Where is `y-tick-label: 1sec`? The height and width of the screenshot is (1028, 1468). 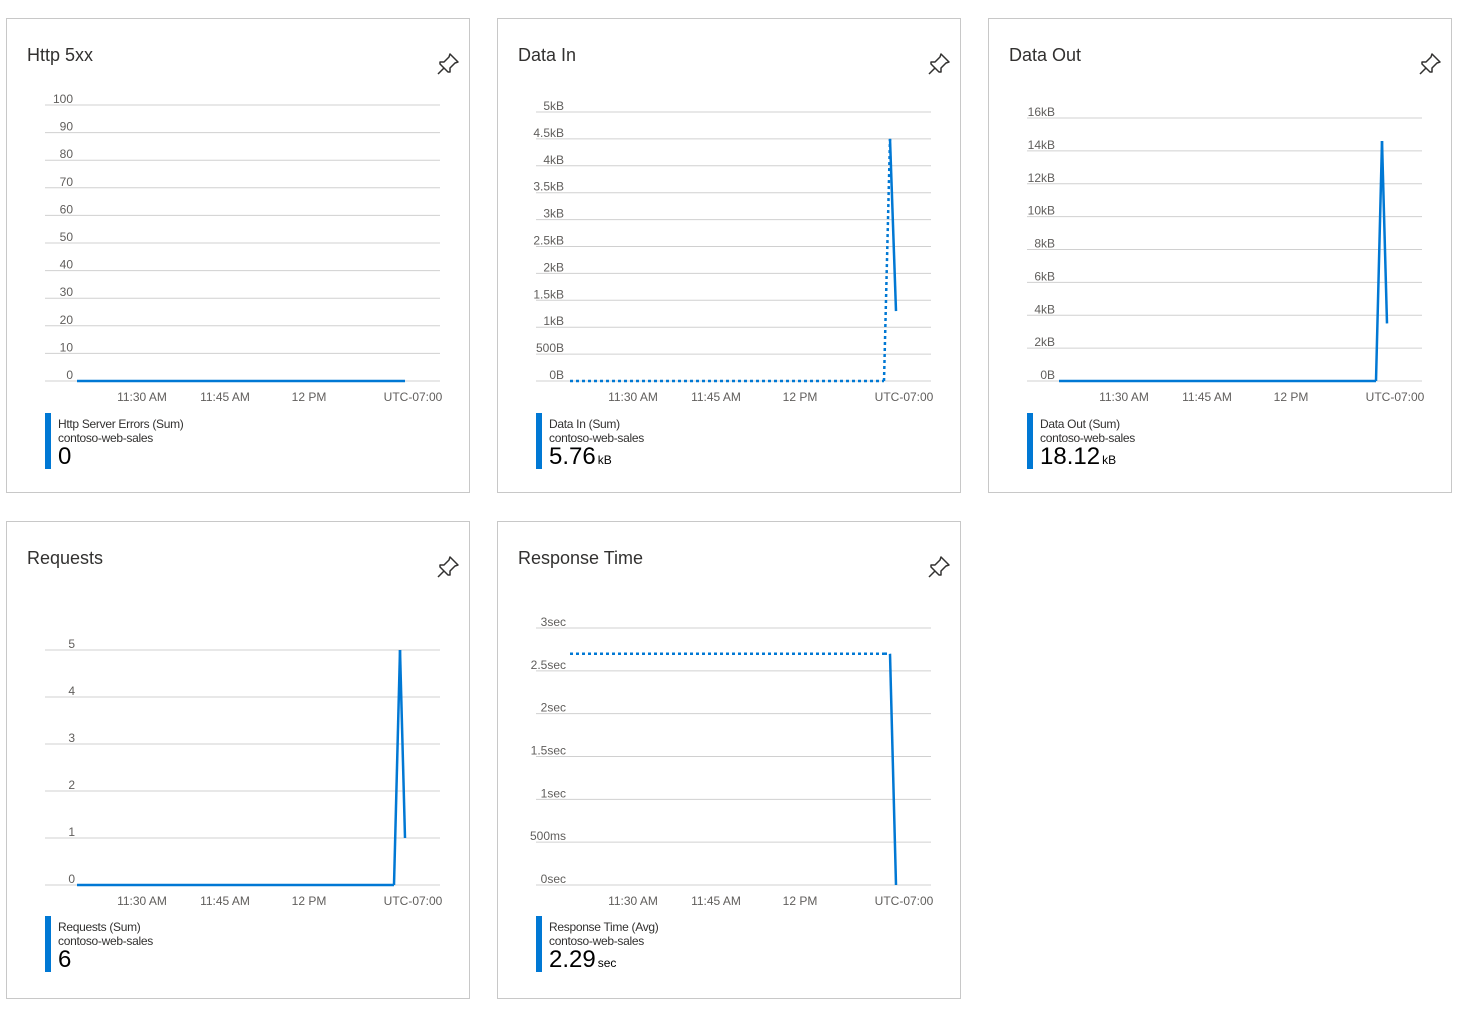
y-tick-label: 1sec is located at coordinates (553, 793).